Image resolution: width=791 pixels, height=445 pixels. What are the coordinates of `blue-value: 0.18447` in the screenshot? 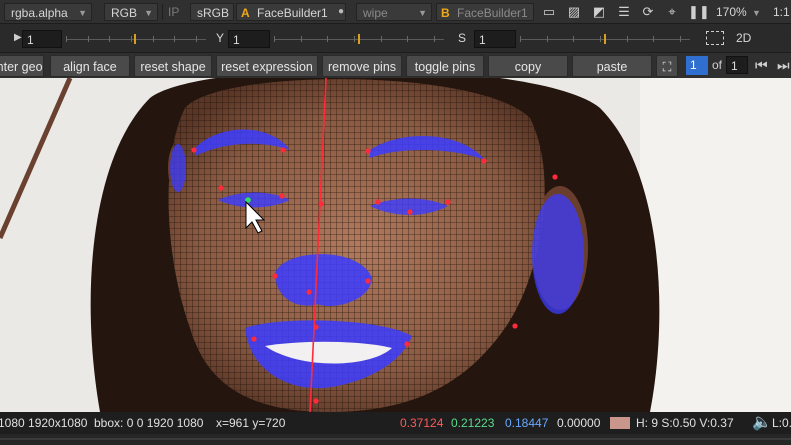 It's located at (527, 423).